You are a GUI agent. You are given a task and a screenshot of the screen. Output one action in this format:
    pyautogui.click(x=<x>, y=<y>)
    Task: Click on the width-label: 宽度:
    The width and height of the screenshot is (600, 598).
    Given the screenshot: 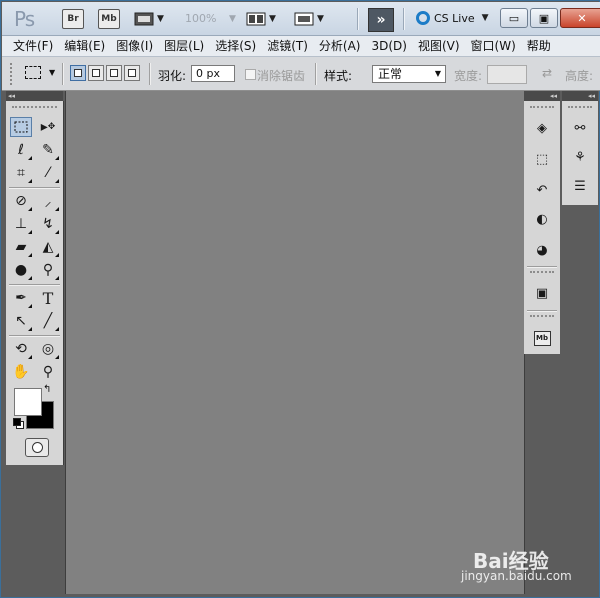 What is the action you would take?
    pyautogui.click(x=468, y=76)
    